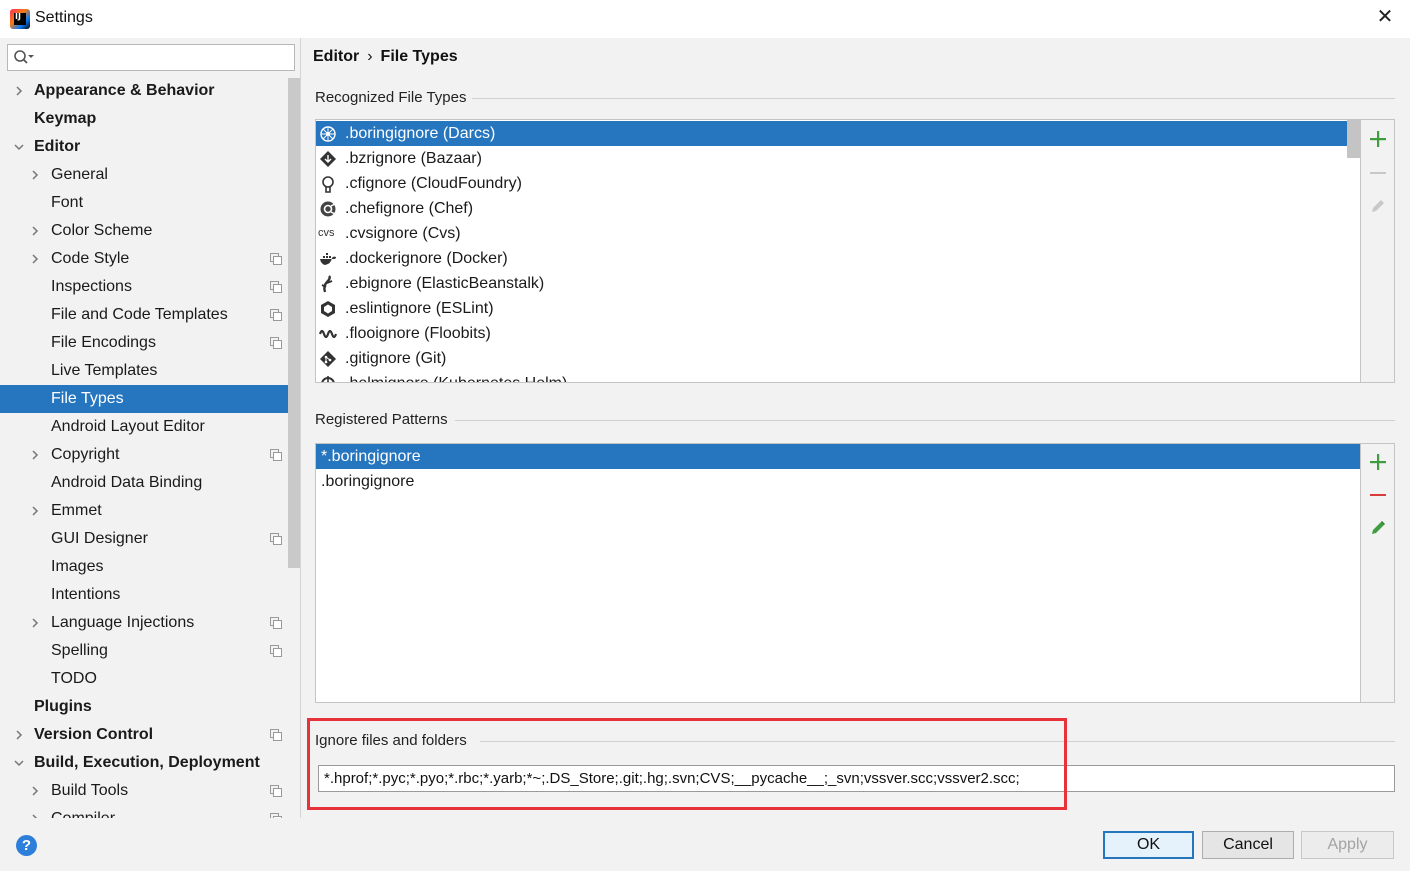  Describe the element at coordinates (147, 762) in the screenshot. I see `sidebar-item-label: Build, Execution, Deployment` at that location.